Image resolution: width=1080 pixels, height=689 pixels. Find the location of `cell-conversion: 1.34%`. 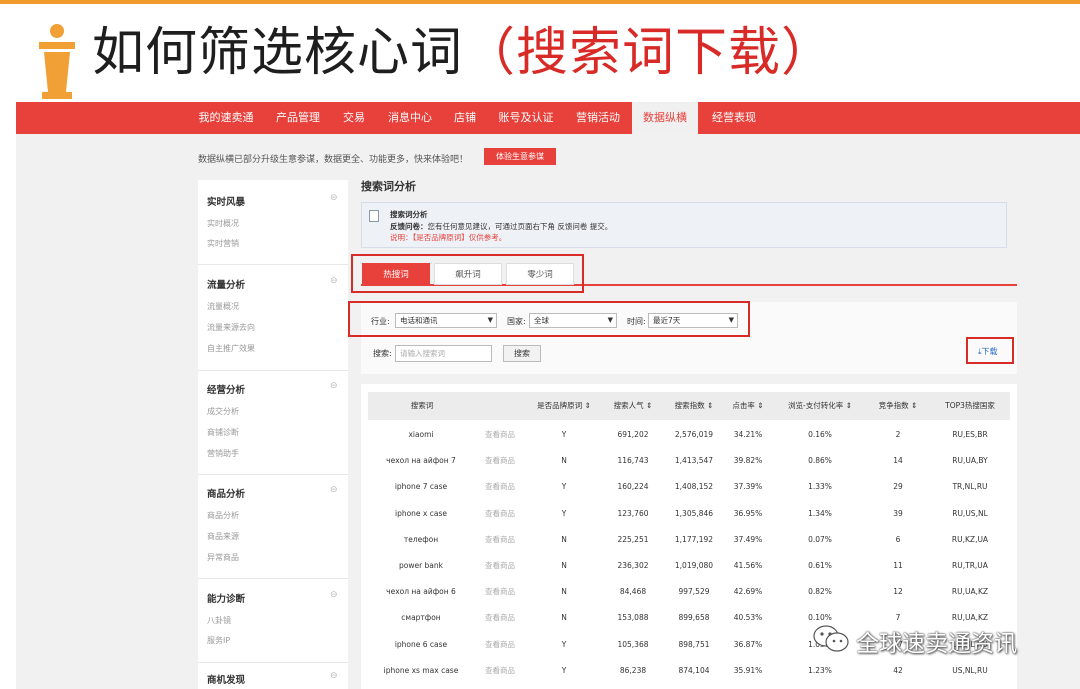

cell-conversion: 1.34% is located at coordinates (820, 513).